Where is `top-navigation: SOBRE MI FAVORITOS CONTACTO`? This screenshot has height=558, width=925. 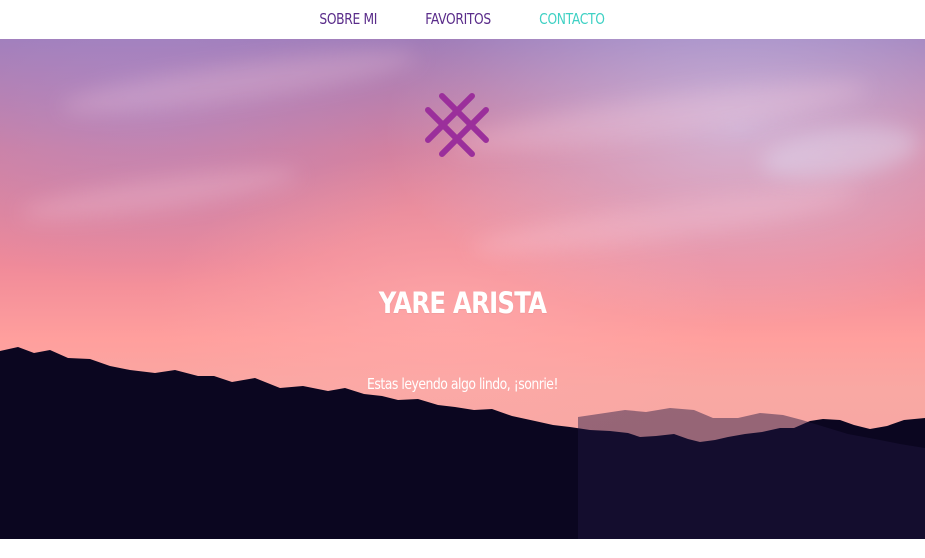
top-navigation: SOBRE MI FAVORITOS CONTACTO is located at coordinates (462, 19).